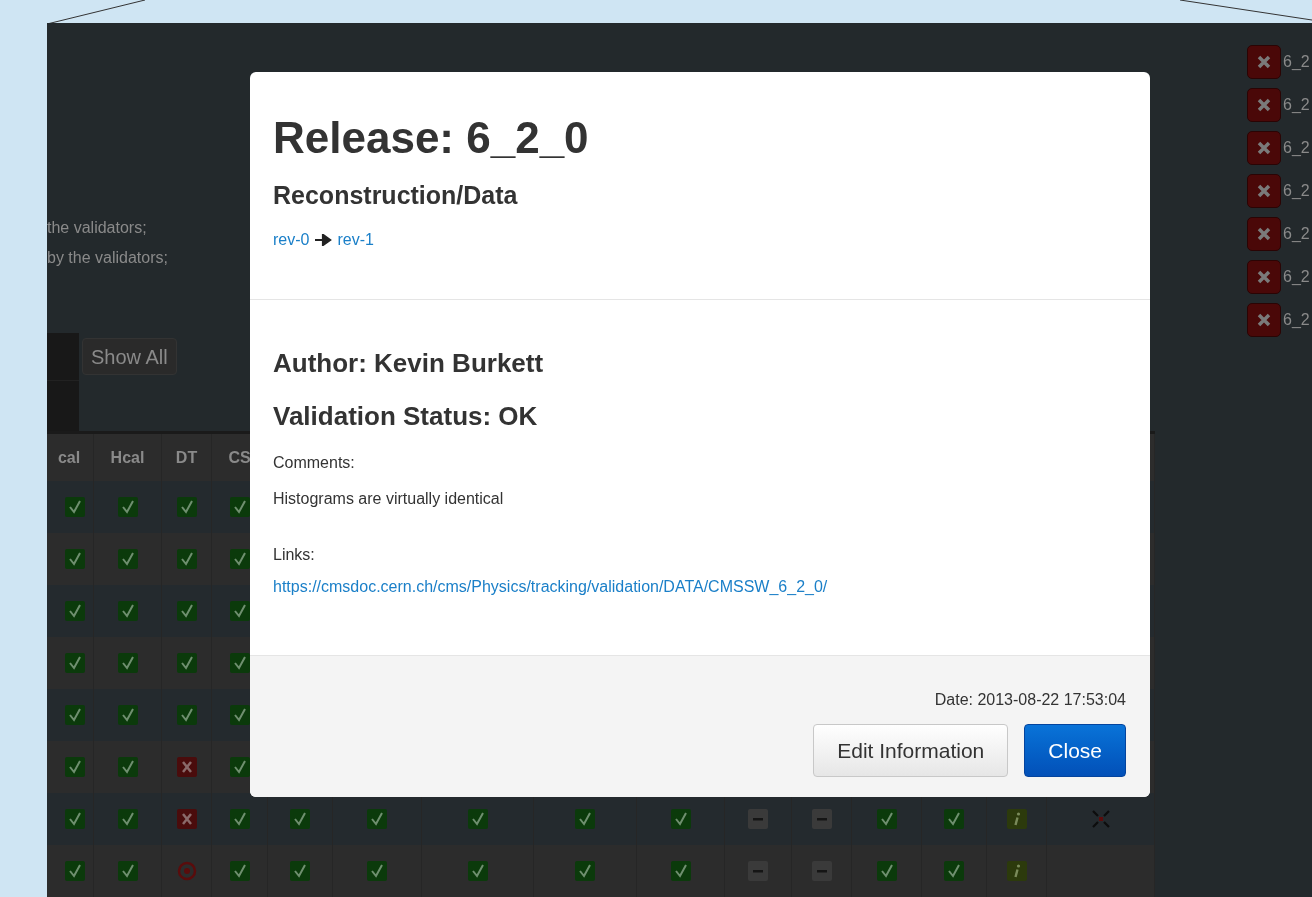 This screenshot has width=1312, height=897. I want to click on column-header: Hcal, so click(127, 457).